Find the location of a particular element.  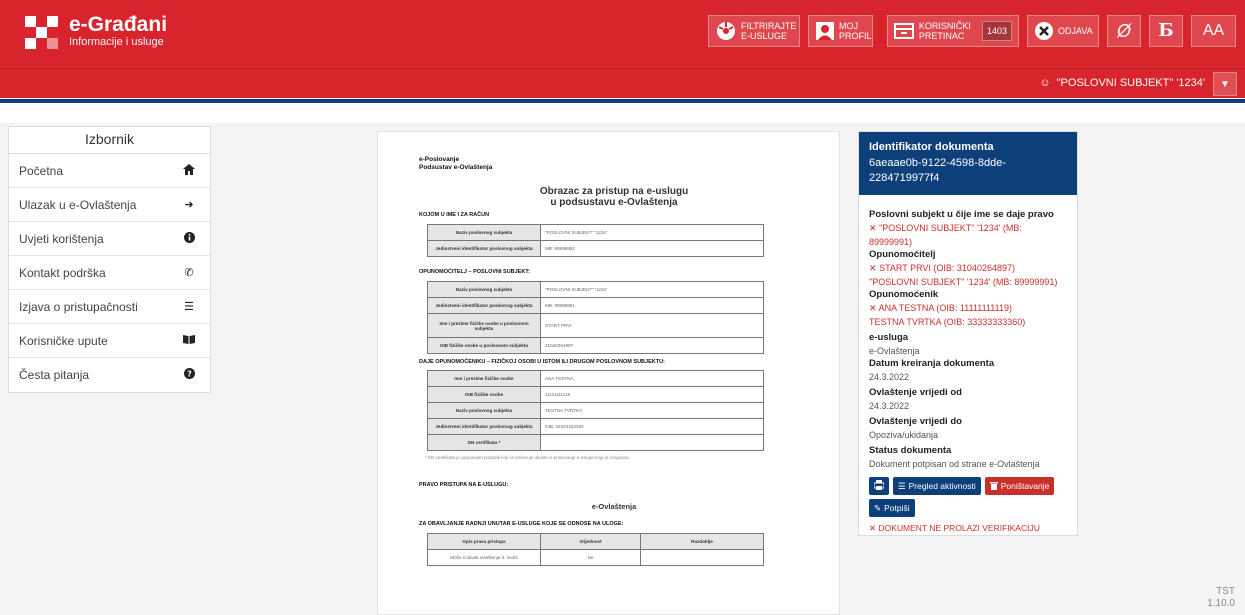

checkerboard-logo-icon is located at coordinates (41, 32).